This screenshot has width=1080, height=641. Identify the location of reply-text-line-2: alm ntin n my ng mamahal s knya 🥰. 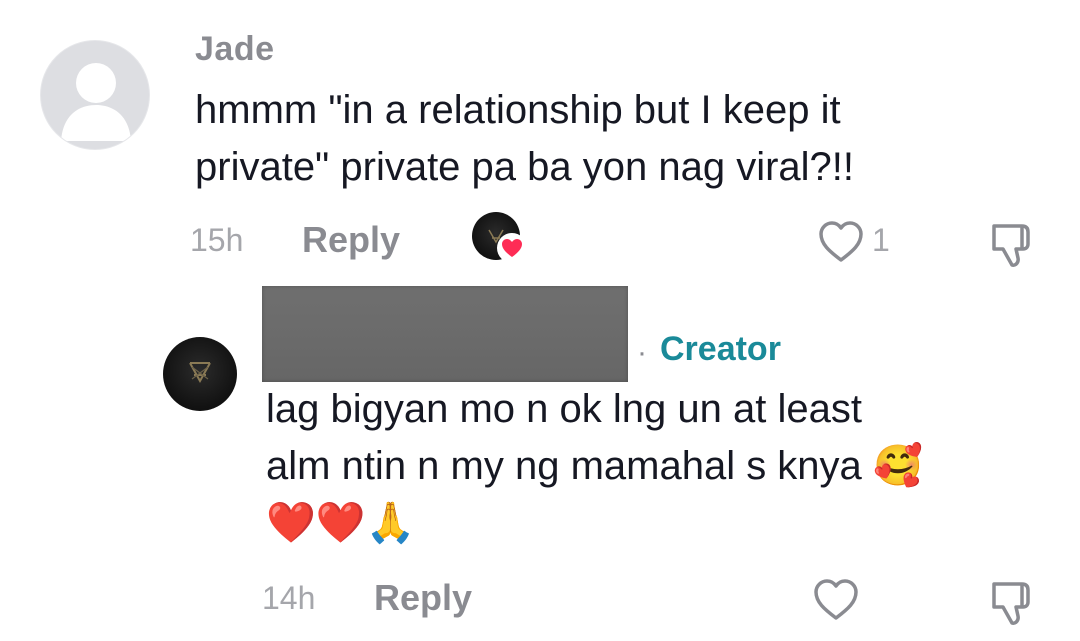
(646, 466).